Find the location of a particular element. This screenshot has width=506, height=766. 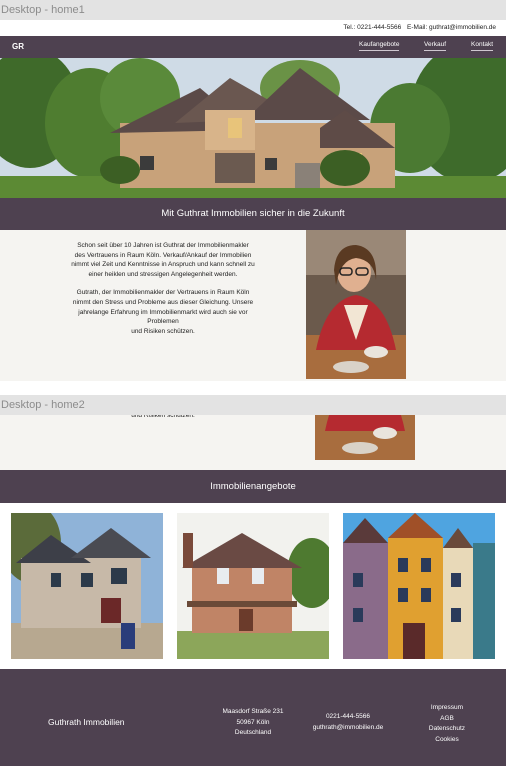

frame-label-home2: Desktop - home2 is located at coordinates (253, 405).